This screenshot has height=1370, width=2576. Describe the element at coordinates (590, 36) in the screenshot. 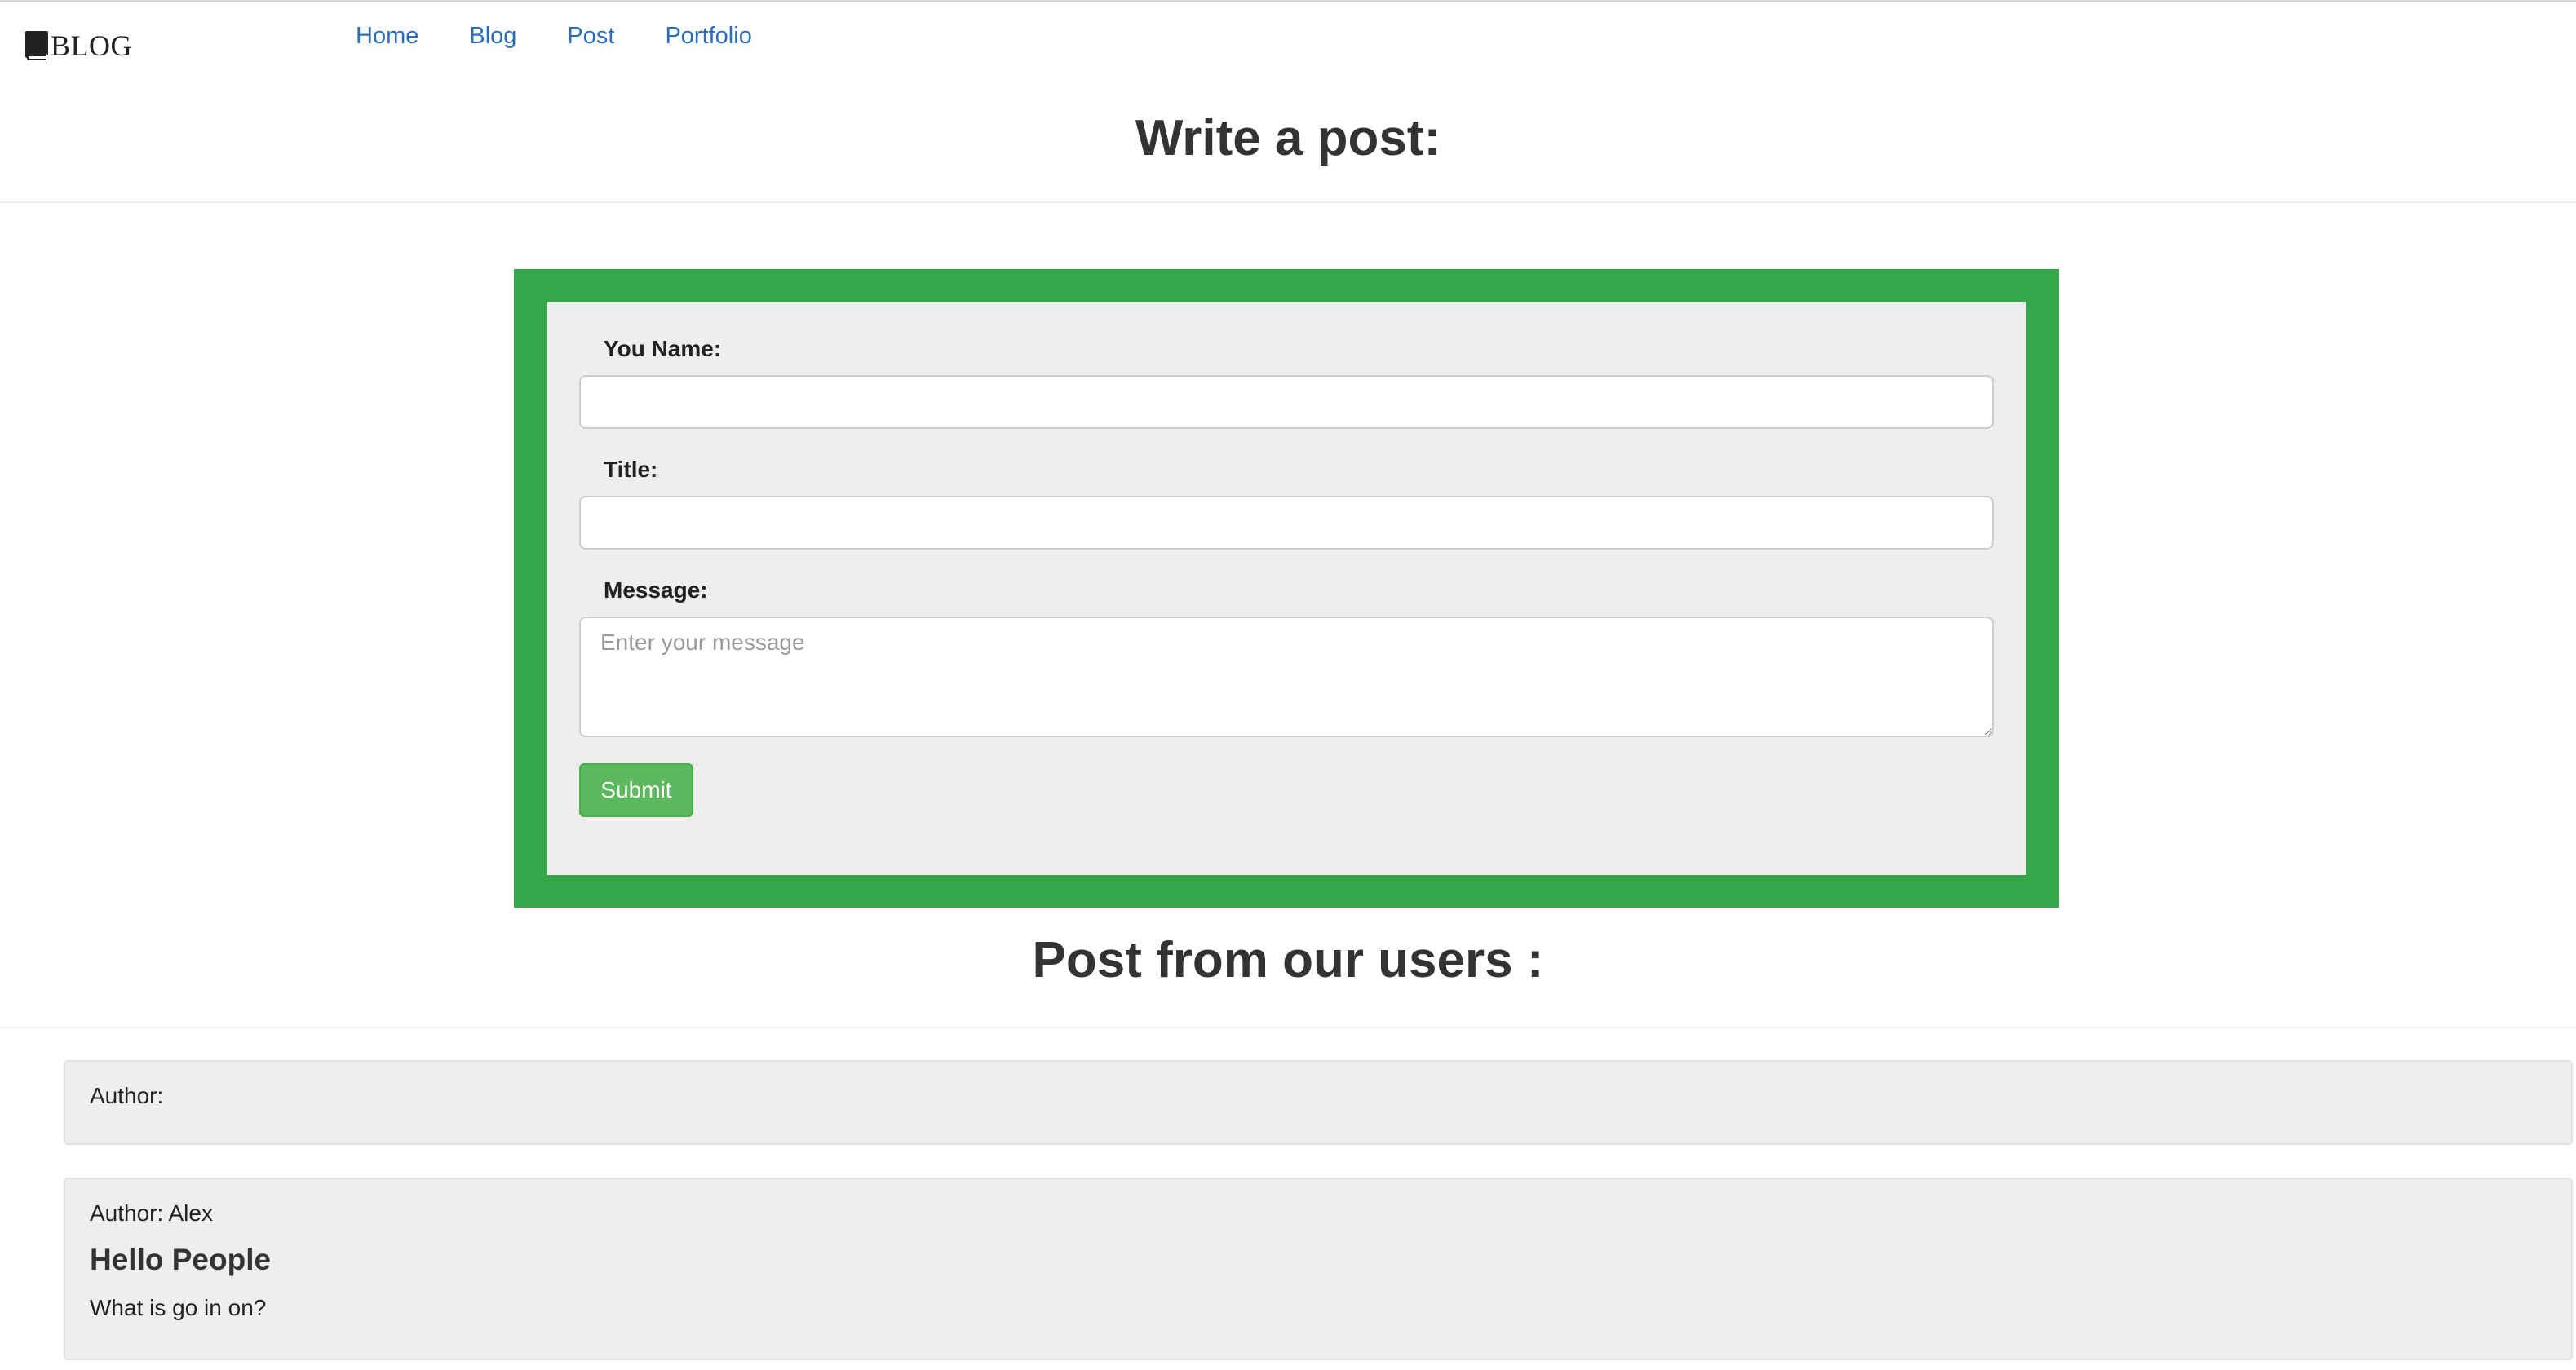

I see `nav-post: Post` at that location.